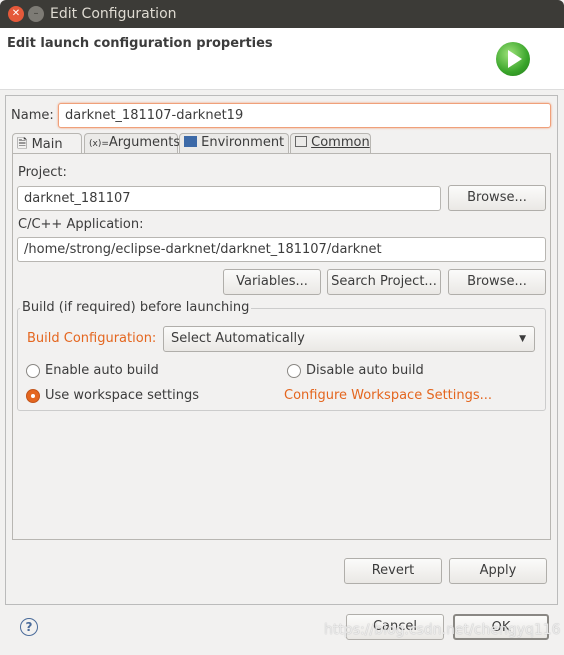 The image size is (564, 655). Describe the element at coordinates (393, 571) in the screenshot. I see `revert-button: Revert` at that location.